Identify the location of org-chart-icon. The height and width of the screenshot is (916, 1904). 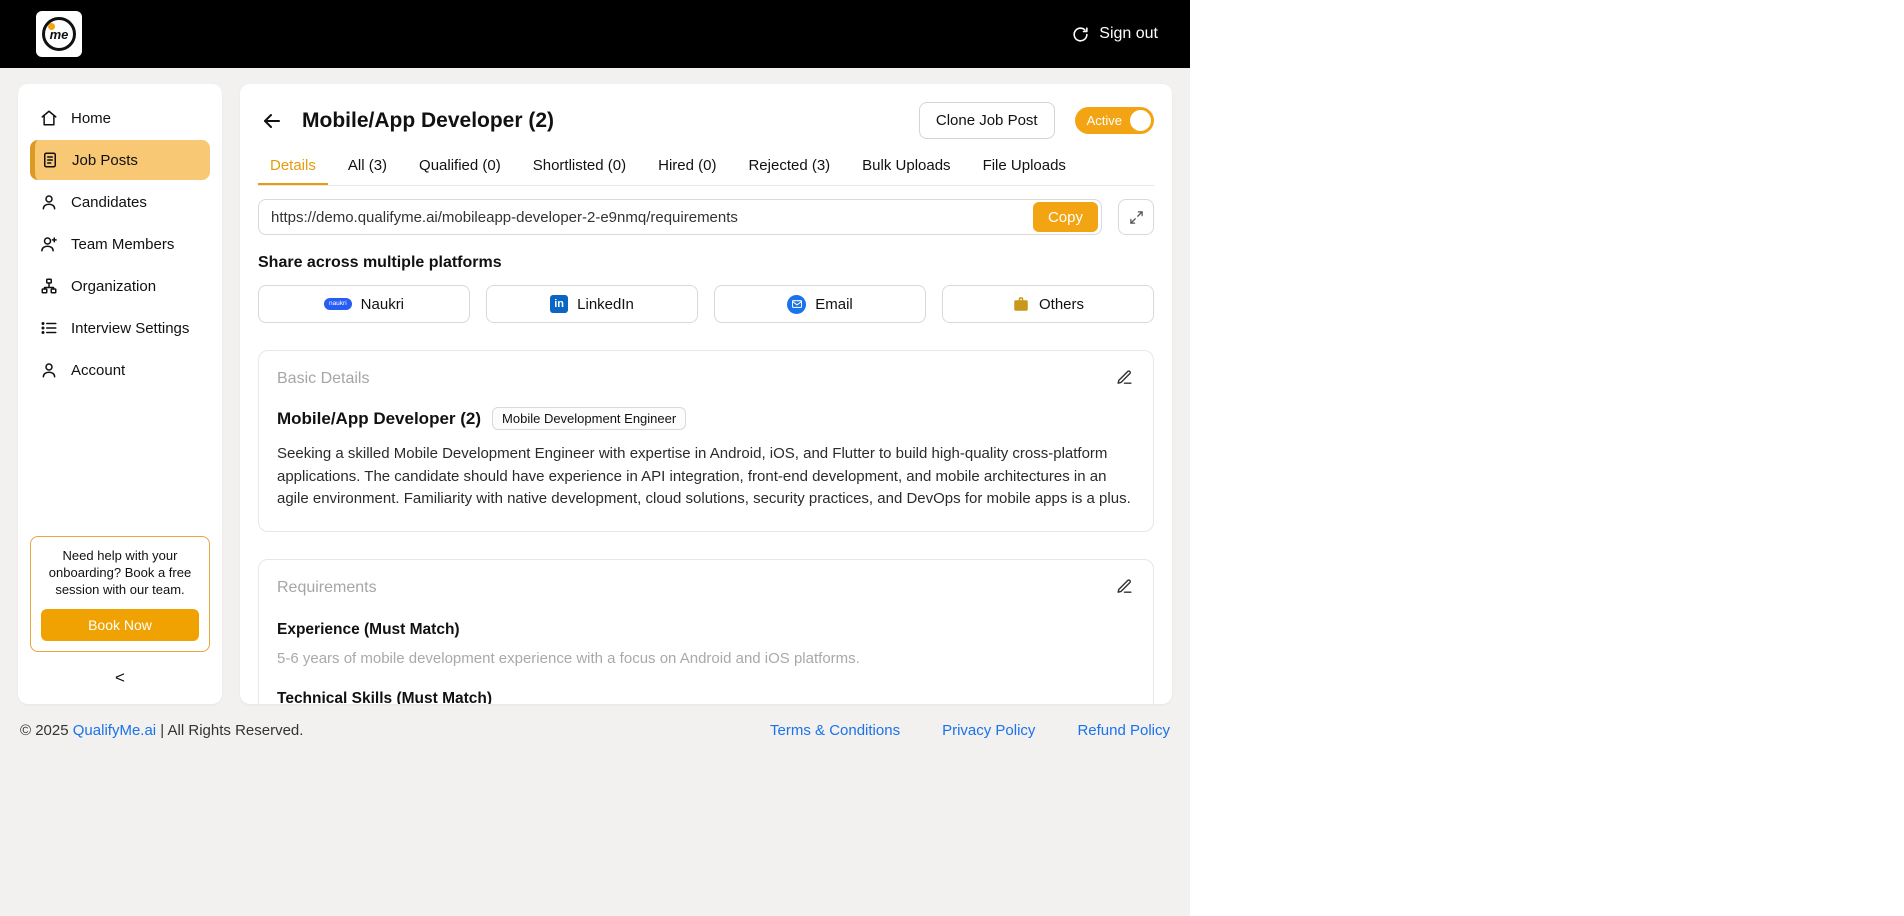
(49, 286).